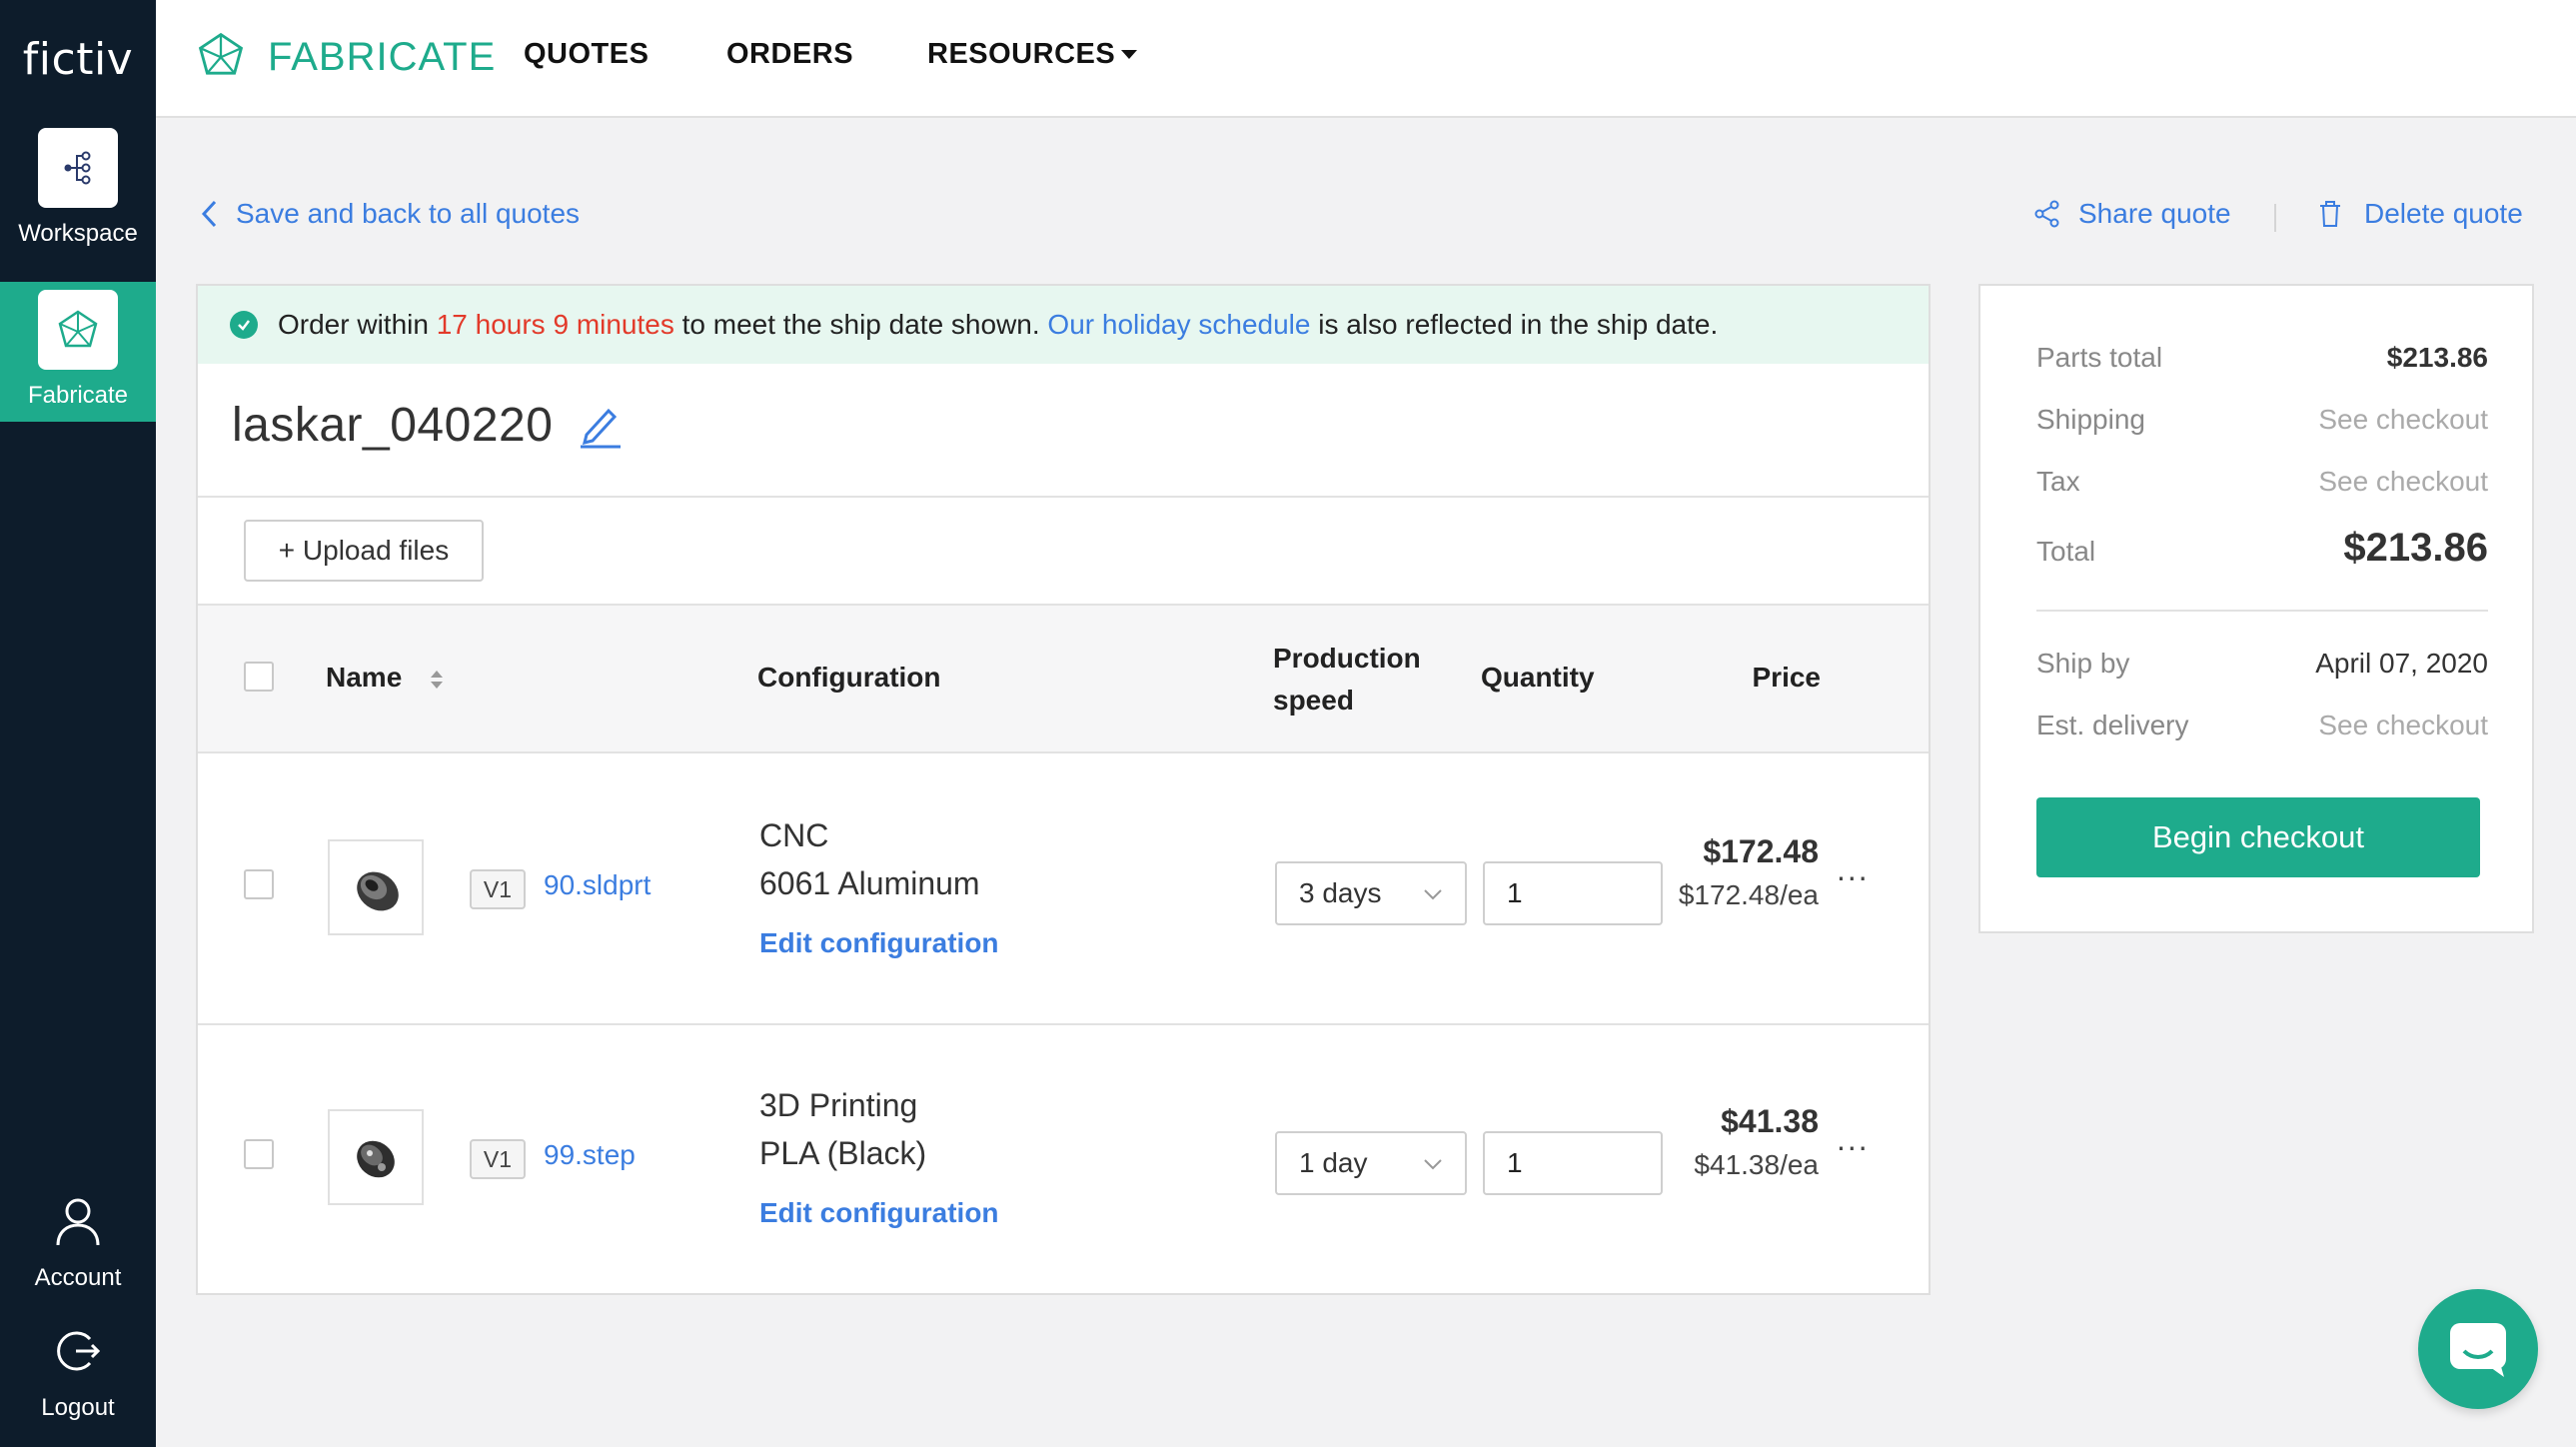 The height and width of the screenshot is (1447, 2576). I want to click on part-preview-image, so click(376, 1159).